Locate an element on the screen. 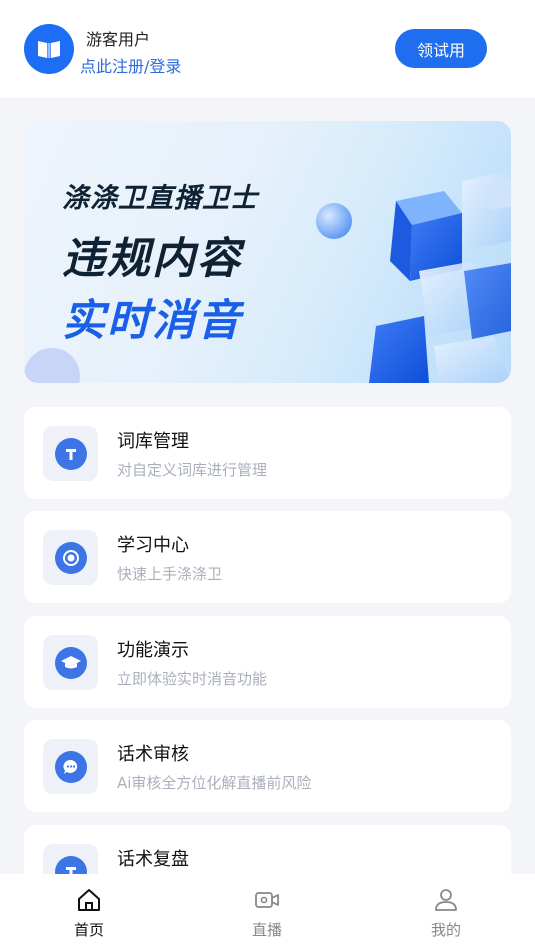 The height and width of the screenshot is (951, 535). avatar is located at coordinates (49, 49).